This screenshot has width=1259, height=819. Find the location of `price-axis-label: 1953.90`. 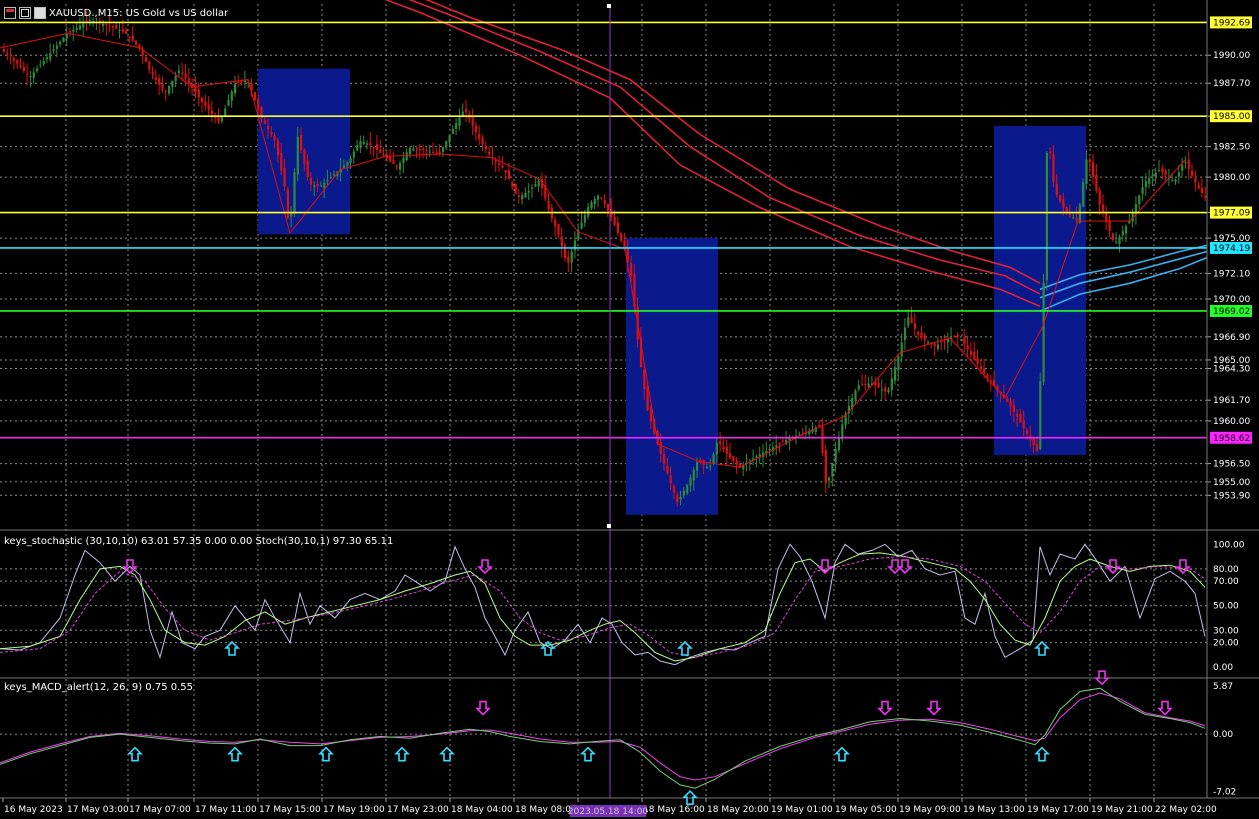

price-axis-label: 1953.90 is located at coordinates (1231, 496).